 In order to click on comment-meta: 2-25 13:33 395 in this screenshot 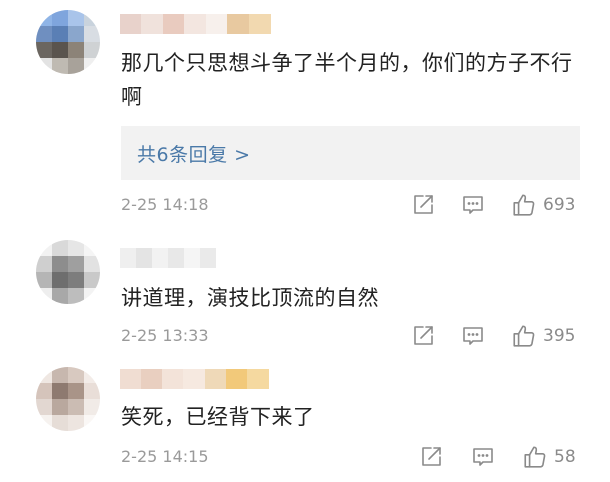, I will do `click(356, 336)`.